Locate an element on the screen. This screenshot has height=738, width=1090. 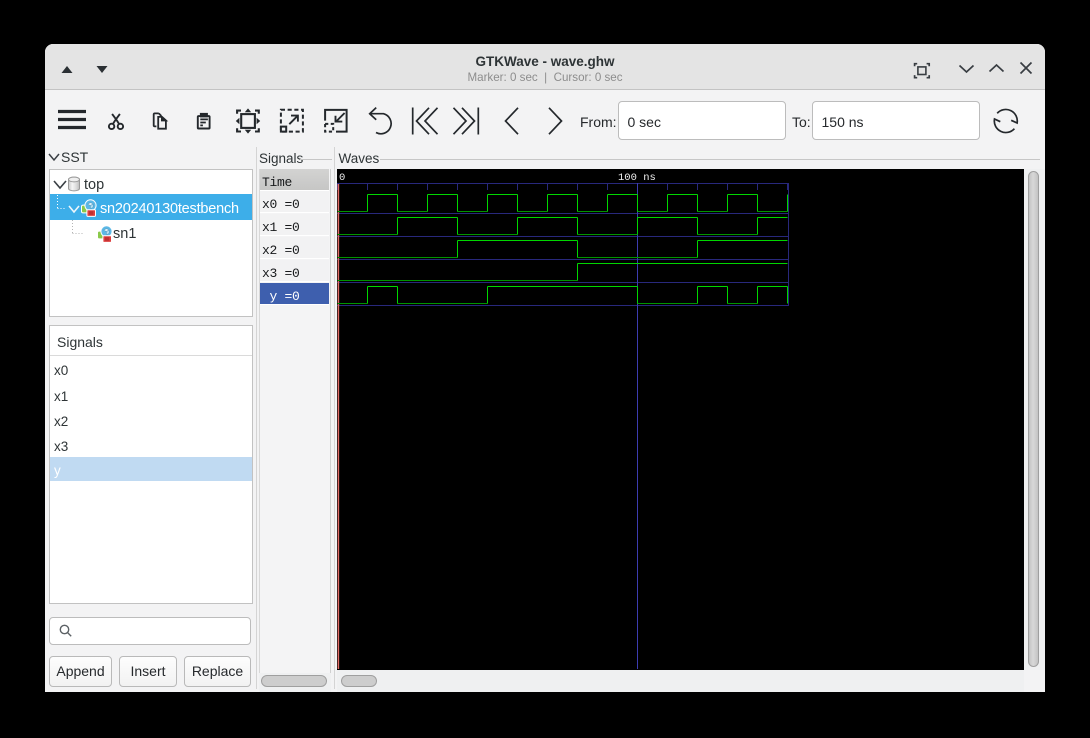
svg-text: 0 is located at coordinates (342, 178).